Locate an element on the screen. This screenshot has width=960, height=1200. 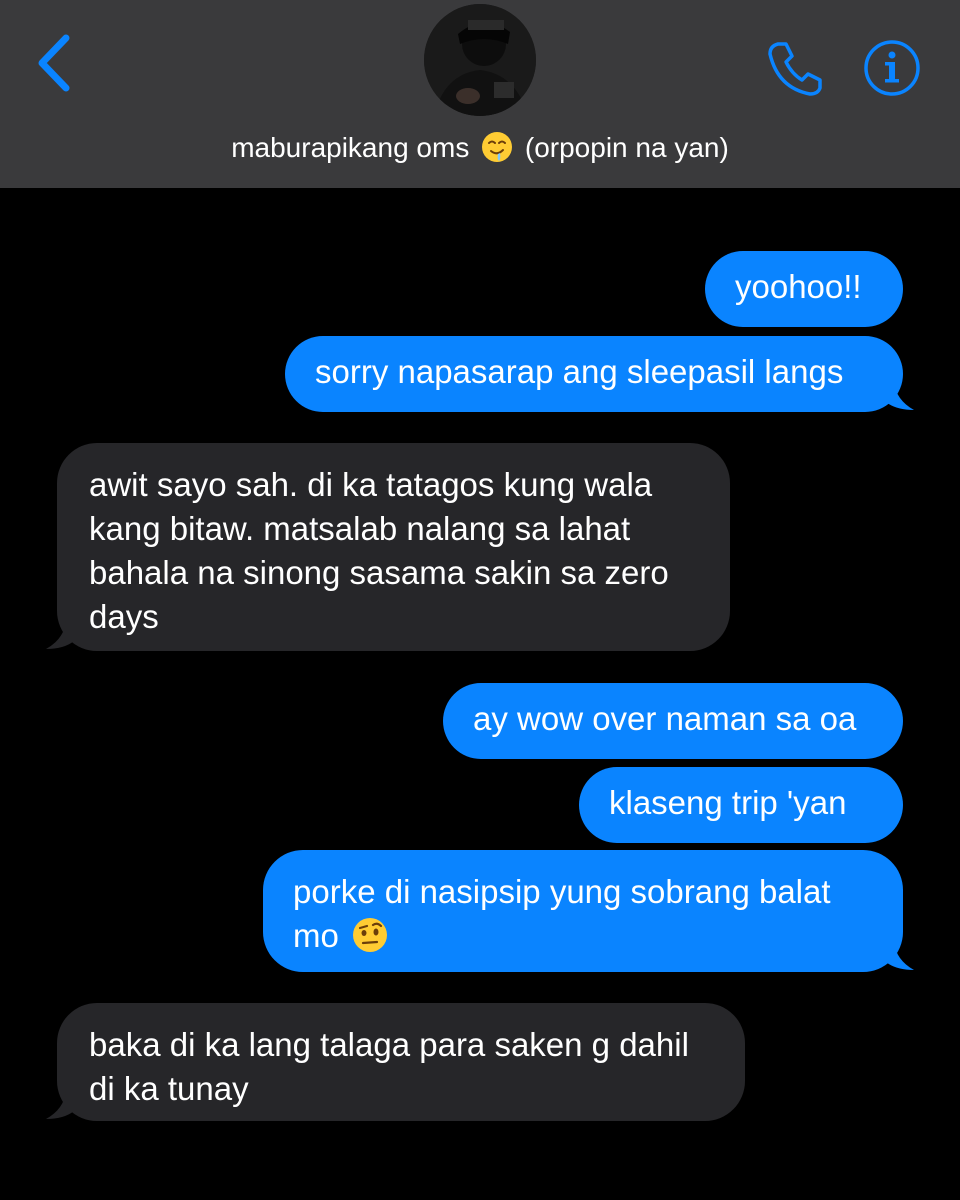
contact-name-text: maburapikang oms is located at coordinates (350, 147).